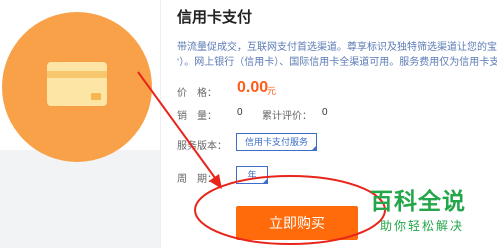  What do you see at coordinates (96, 96) in the screenshot?
I see `card-chip` at bounding box center [96, 96].